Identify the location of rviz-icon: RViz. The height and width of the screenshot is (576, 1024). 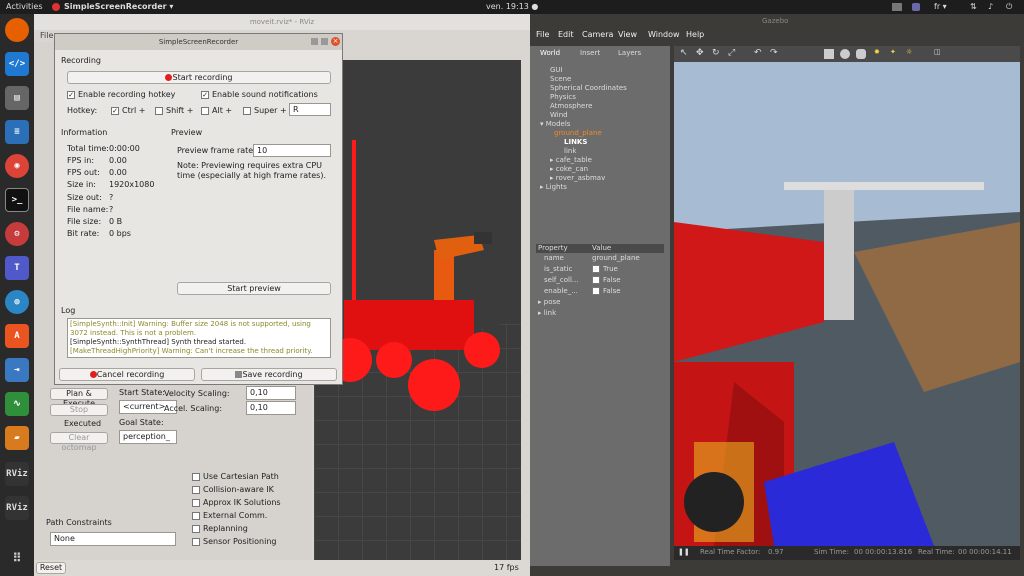
(17, 474).